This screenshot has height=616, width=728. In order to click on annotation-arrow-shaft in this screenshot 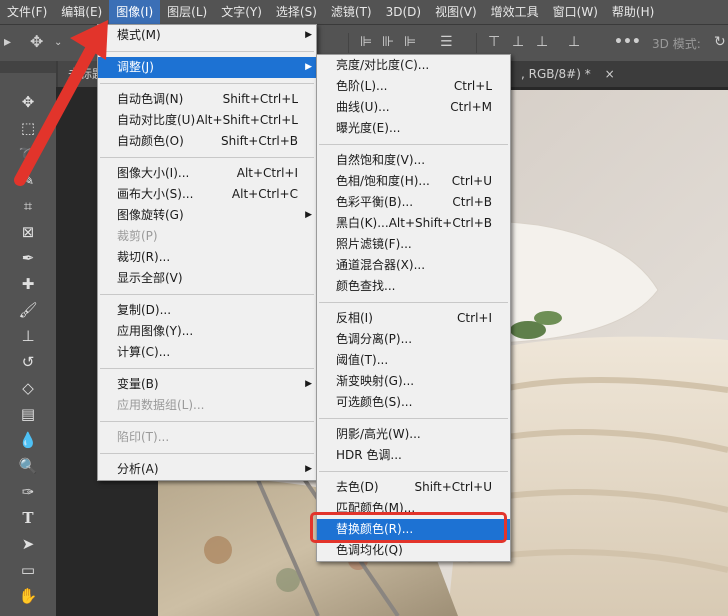, I will do `click(58, 110)`.